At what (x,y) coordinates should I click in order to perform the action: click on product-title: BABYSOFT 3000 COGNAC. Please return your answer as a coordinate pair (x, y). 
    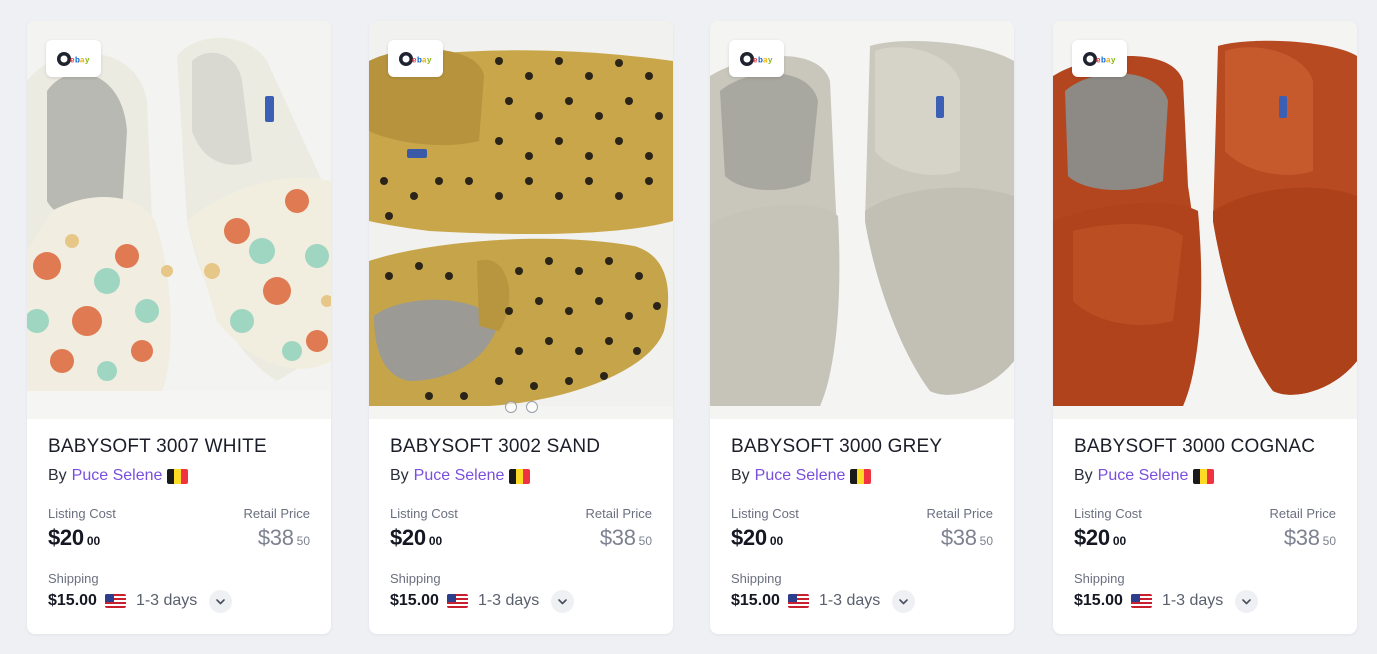
    Looking at the image, I should click on (1205, 447).